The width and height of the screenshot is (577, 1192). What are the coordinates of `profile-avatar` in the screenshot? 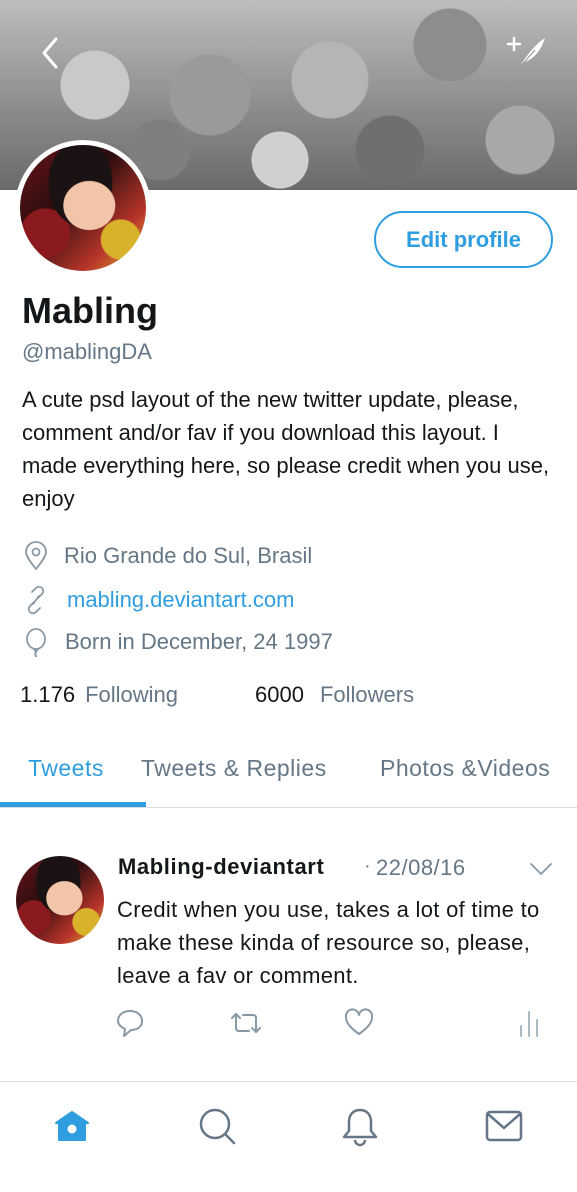 It's located at (83, 208).